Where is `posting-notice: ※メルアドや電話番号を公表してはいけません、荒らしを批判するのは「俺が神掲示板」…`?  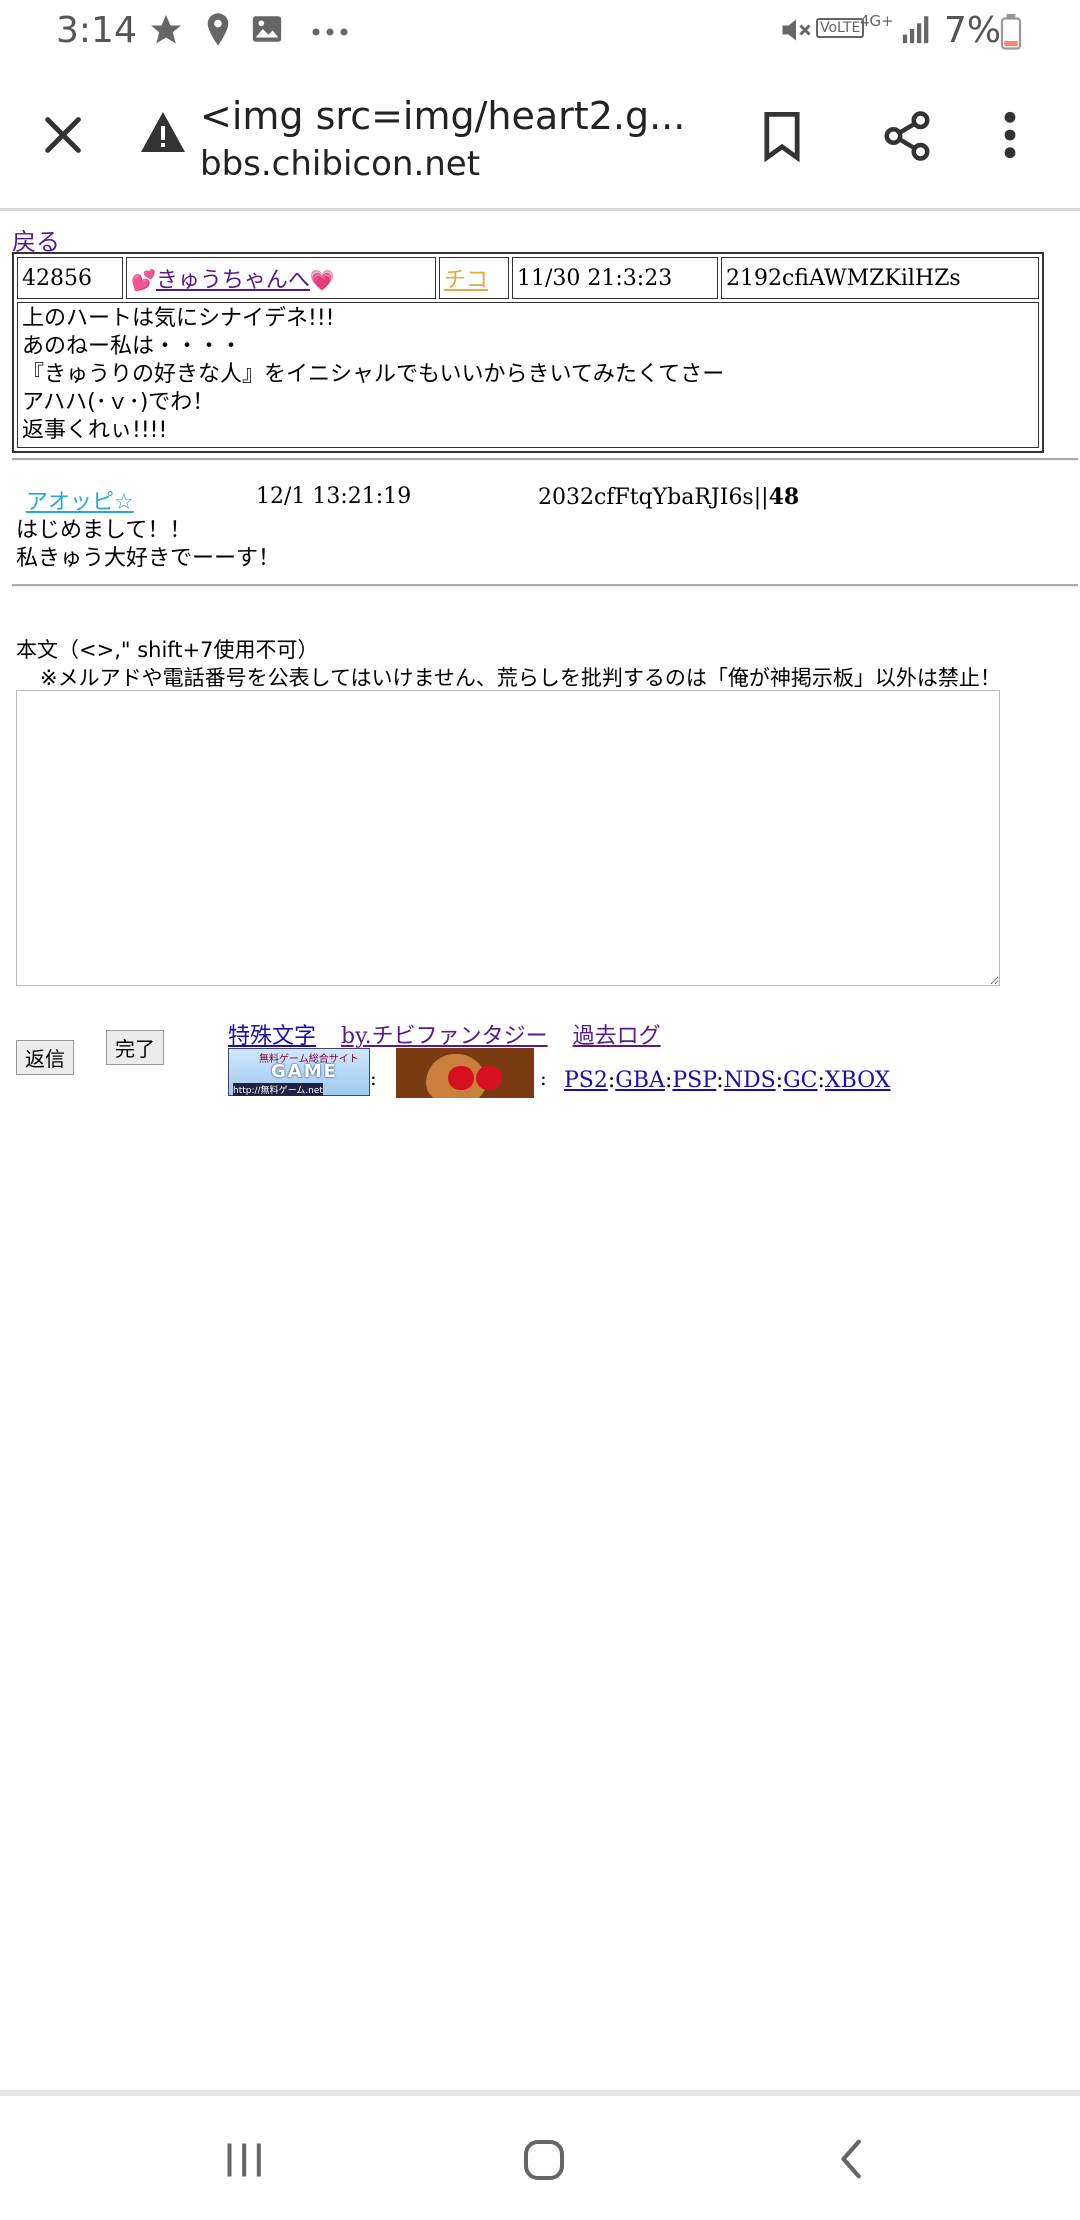 posting-notice: ※メルアドや電話番号を公表してはいけません、荒らしを批判するのは「俺が神掲示板」… is located at coordinates (520, 678).